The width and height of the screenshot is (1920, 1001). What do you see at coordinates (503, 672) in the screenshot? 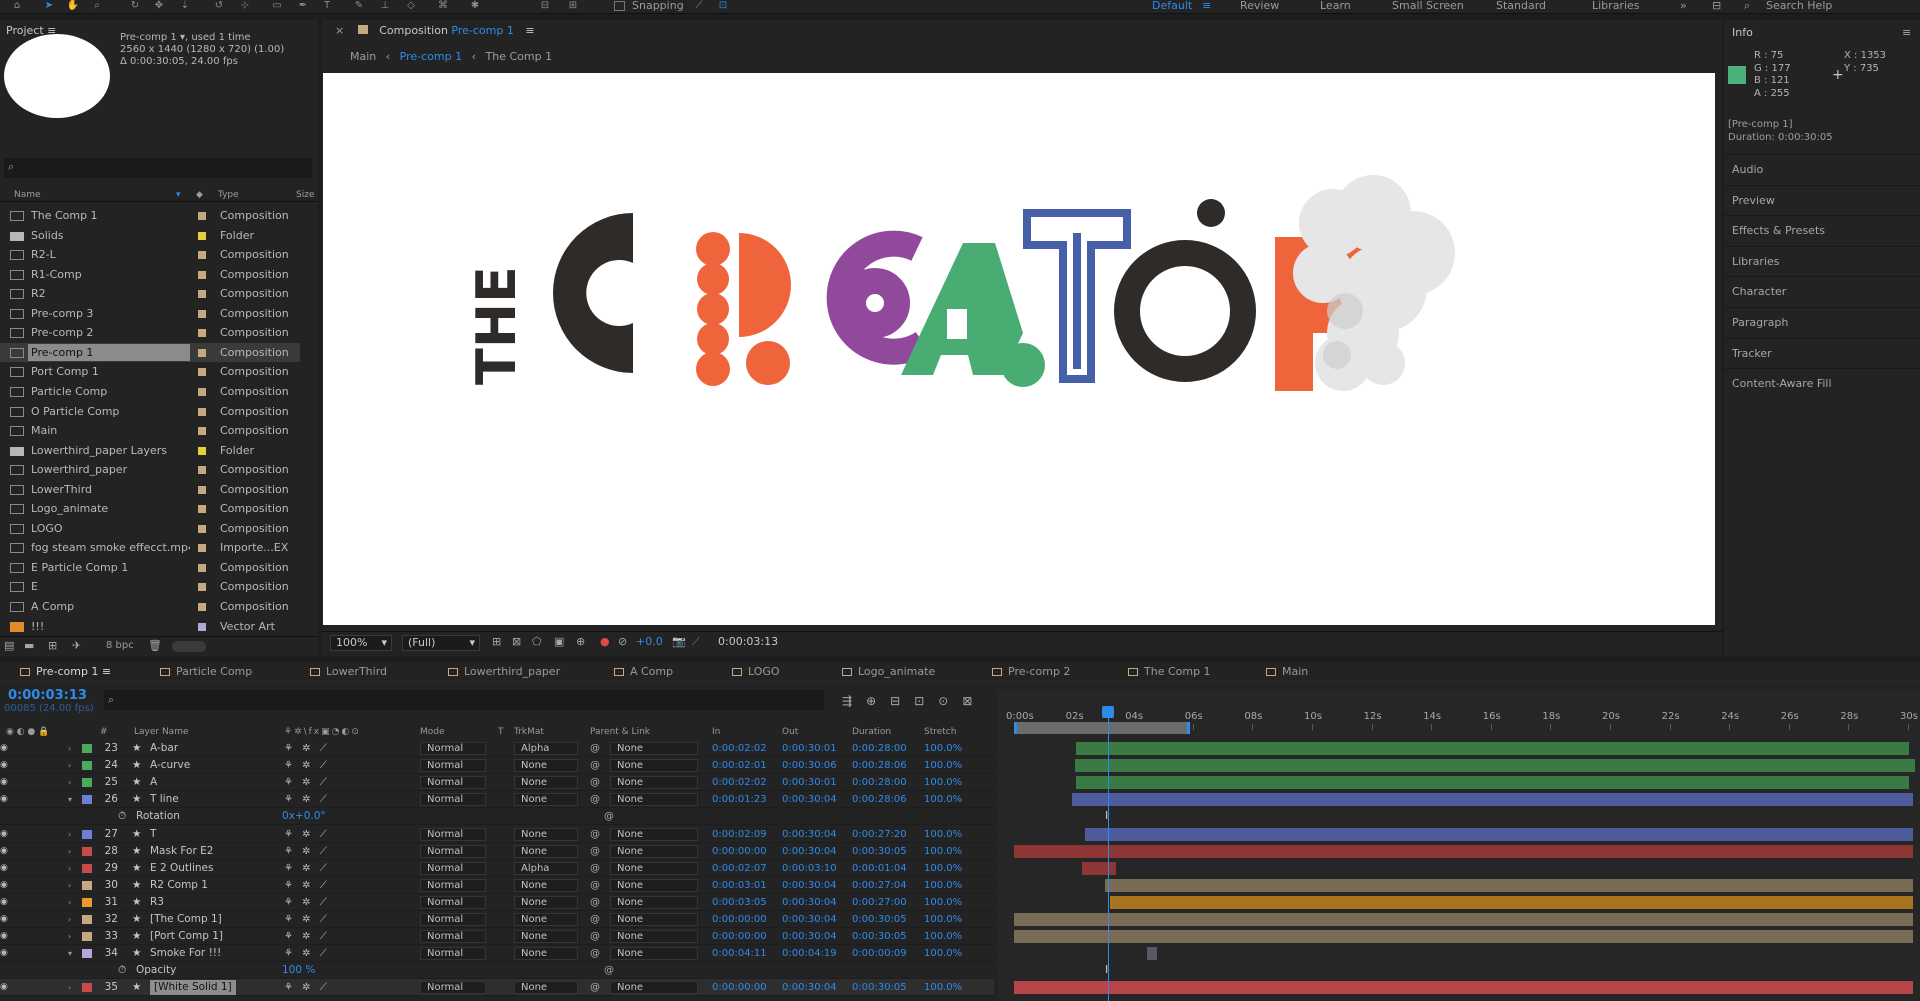
I see `timeline-tab: Lowerthird_paper` at bounding box center [503, 672].